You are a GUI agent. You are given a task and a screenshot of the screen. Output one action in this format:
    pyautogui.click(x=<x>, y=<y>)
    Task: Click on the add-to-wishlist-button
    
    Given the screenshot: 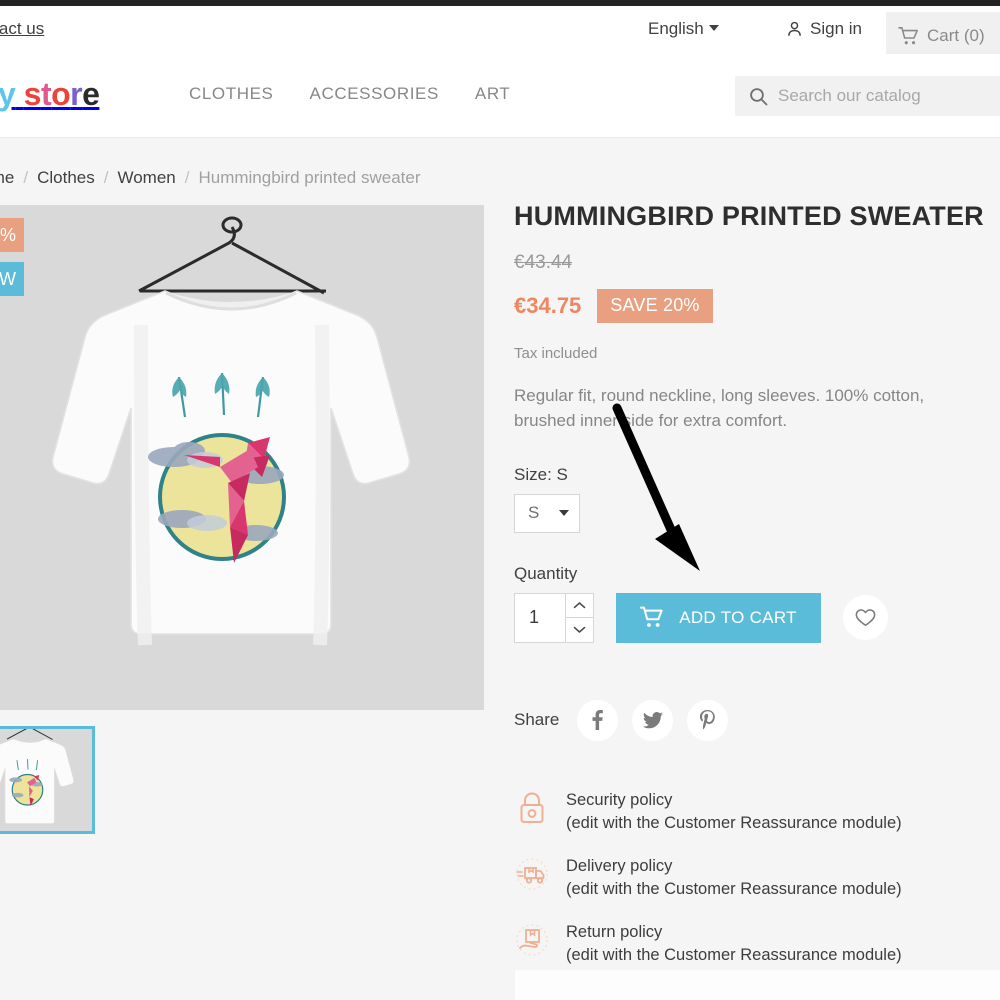 What is the action you would take?
    pyautogui.click(x=865, y=618)
    